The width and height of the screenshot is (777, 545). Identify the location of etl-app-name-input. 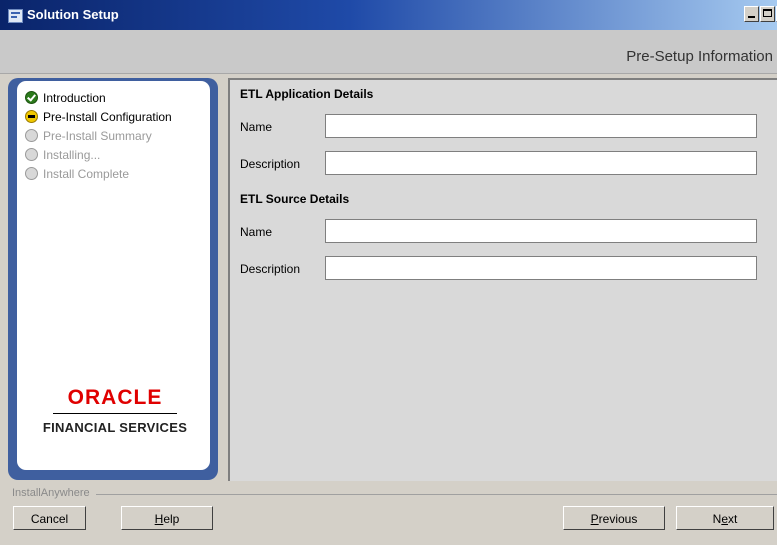
(541, 126).